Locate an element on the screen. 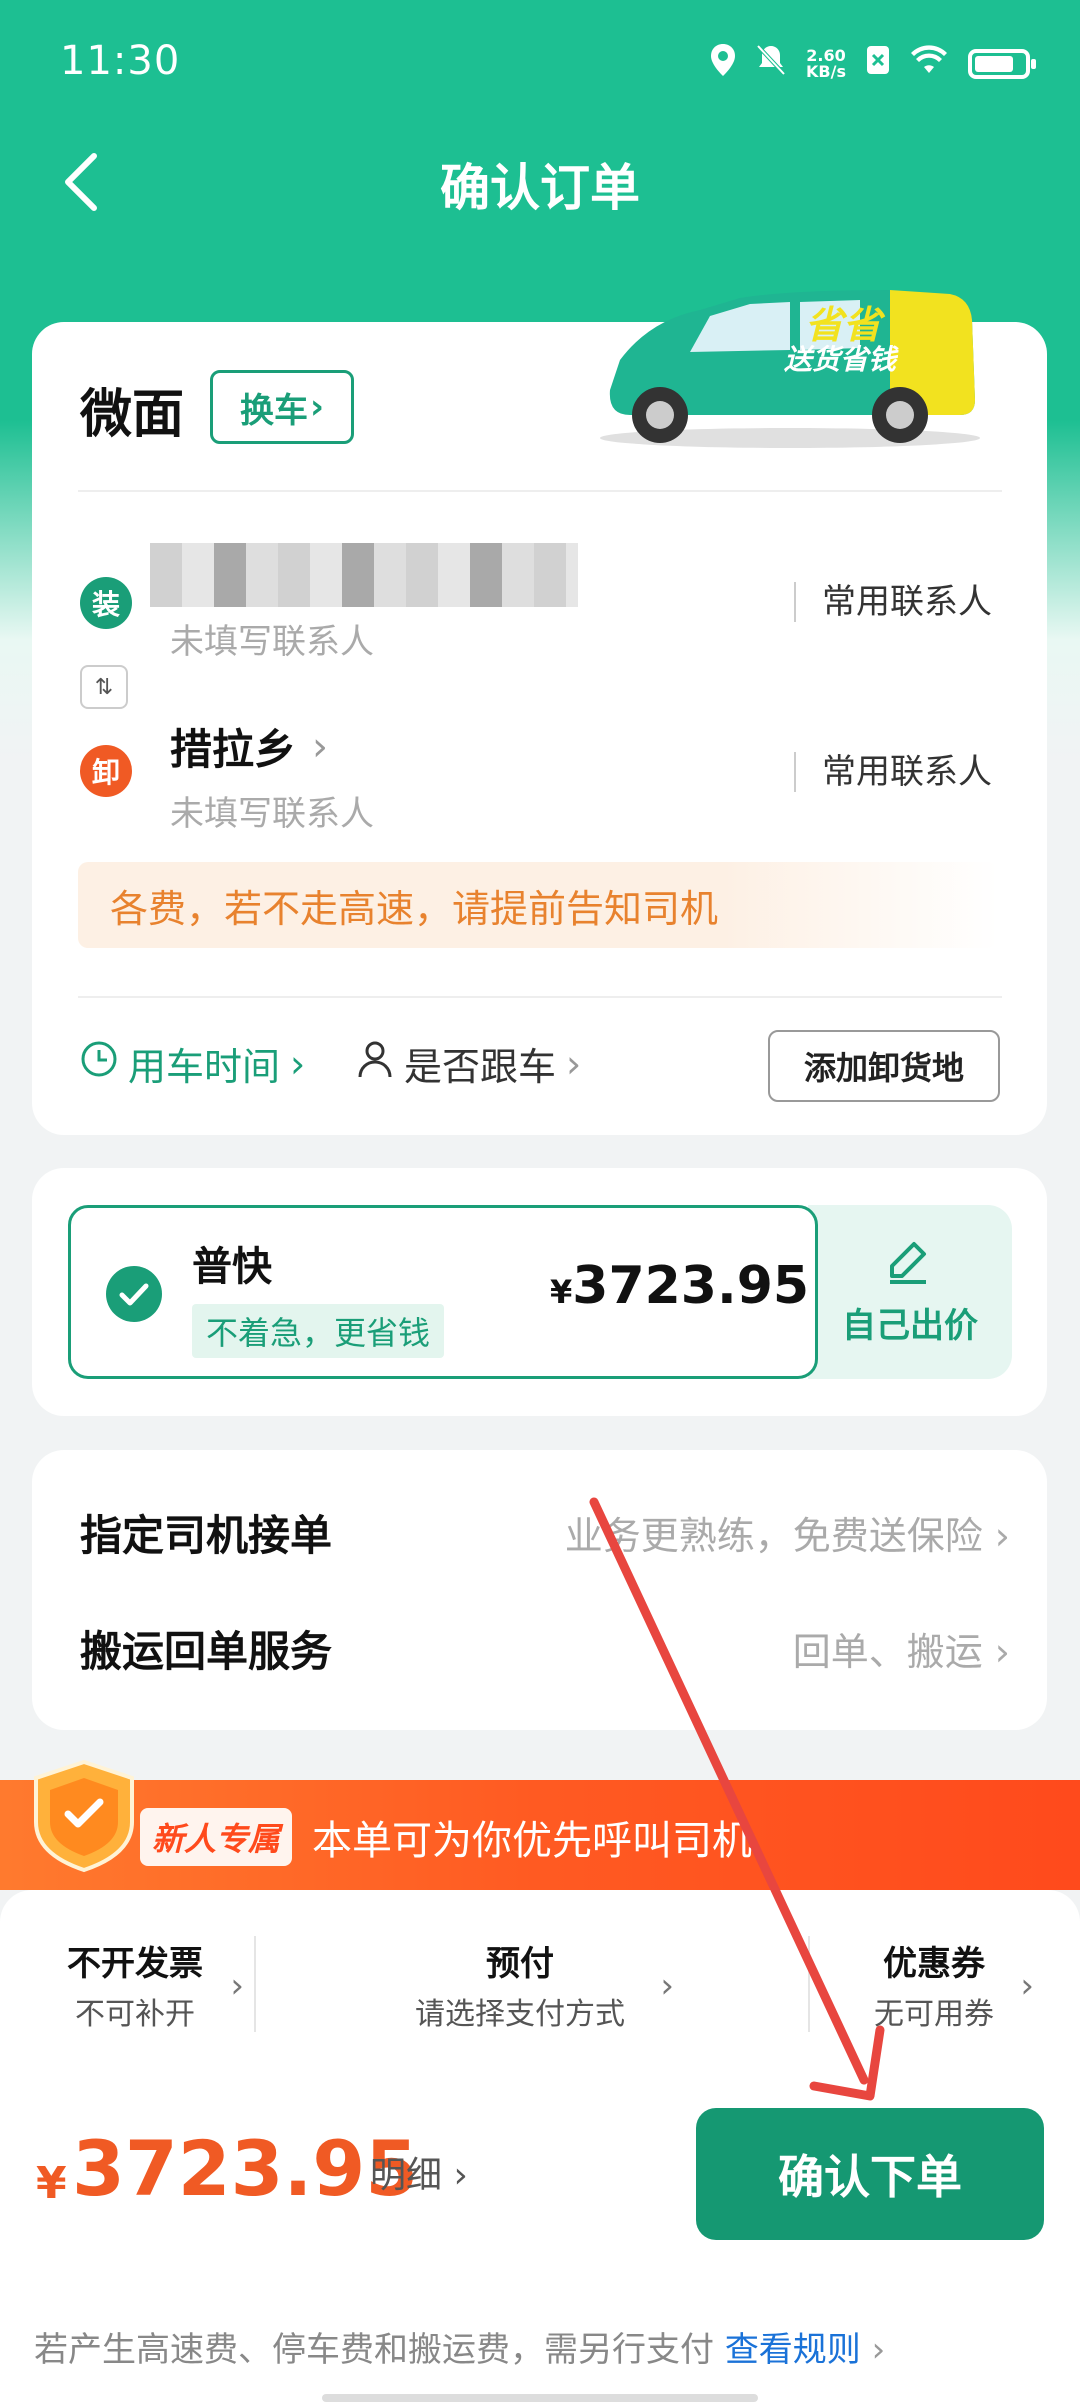 The image size is (1080, 2408). price-detail-link: 明细 › is located at coordinates (419, 2172).